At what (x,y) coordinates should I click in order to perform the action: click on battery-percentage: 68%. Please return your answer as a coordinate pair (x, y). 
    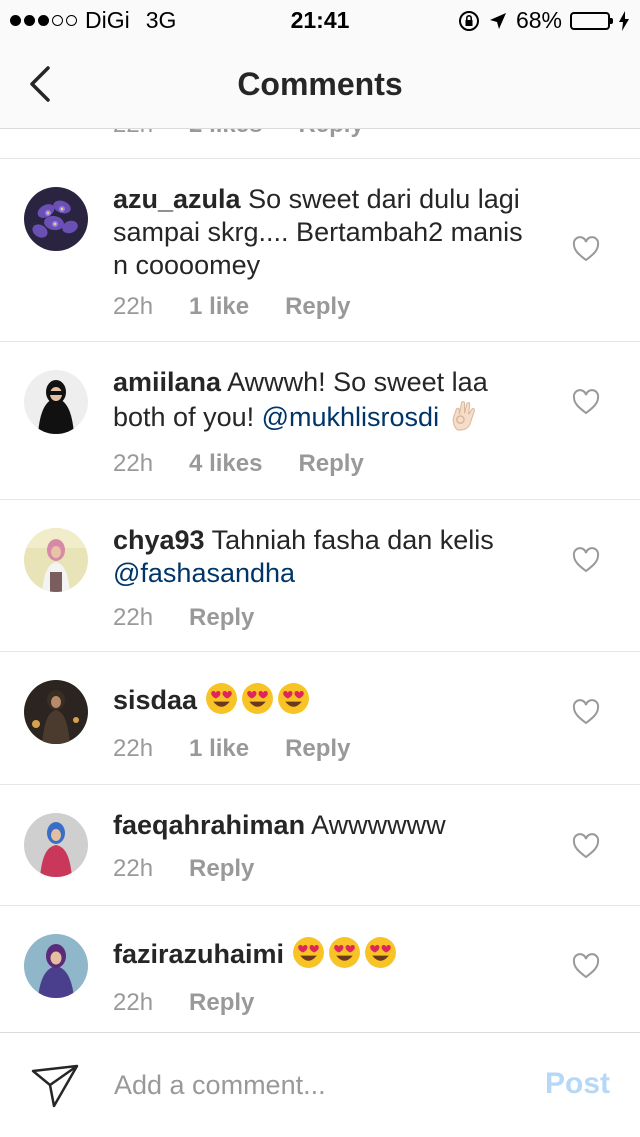
    Looking at the image, I should click on (538, 20).